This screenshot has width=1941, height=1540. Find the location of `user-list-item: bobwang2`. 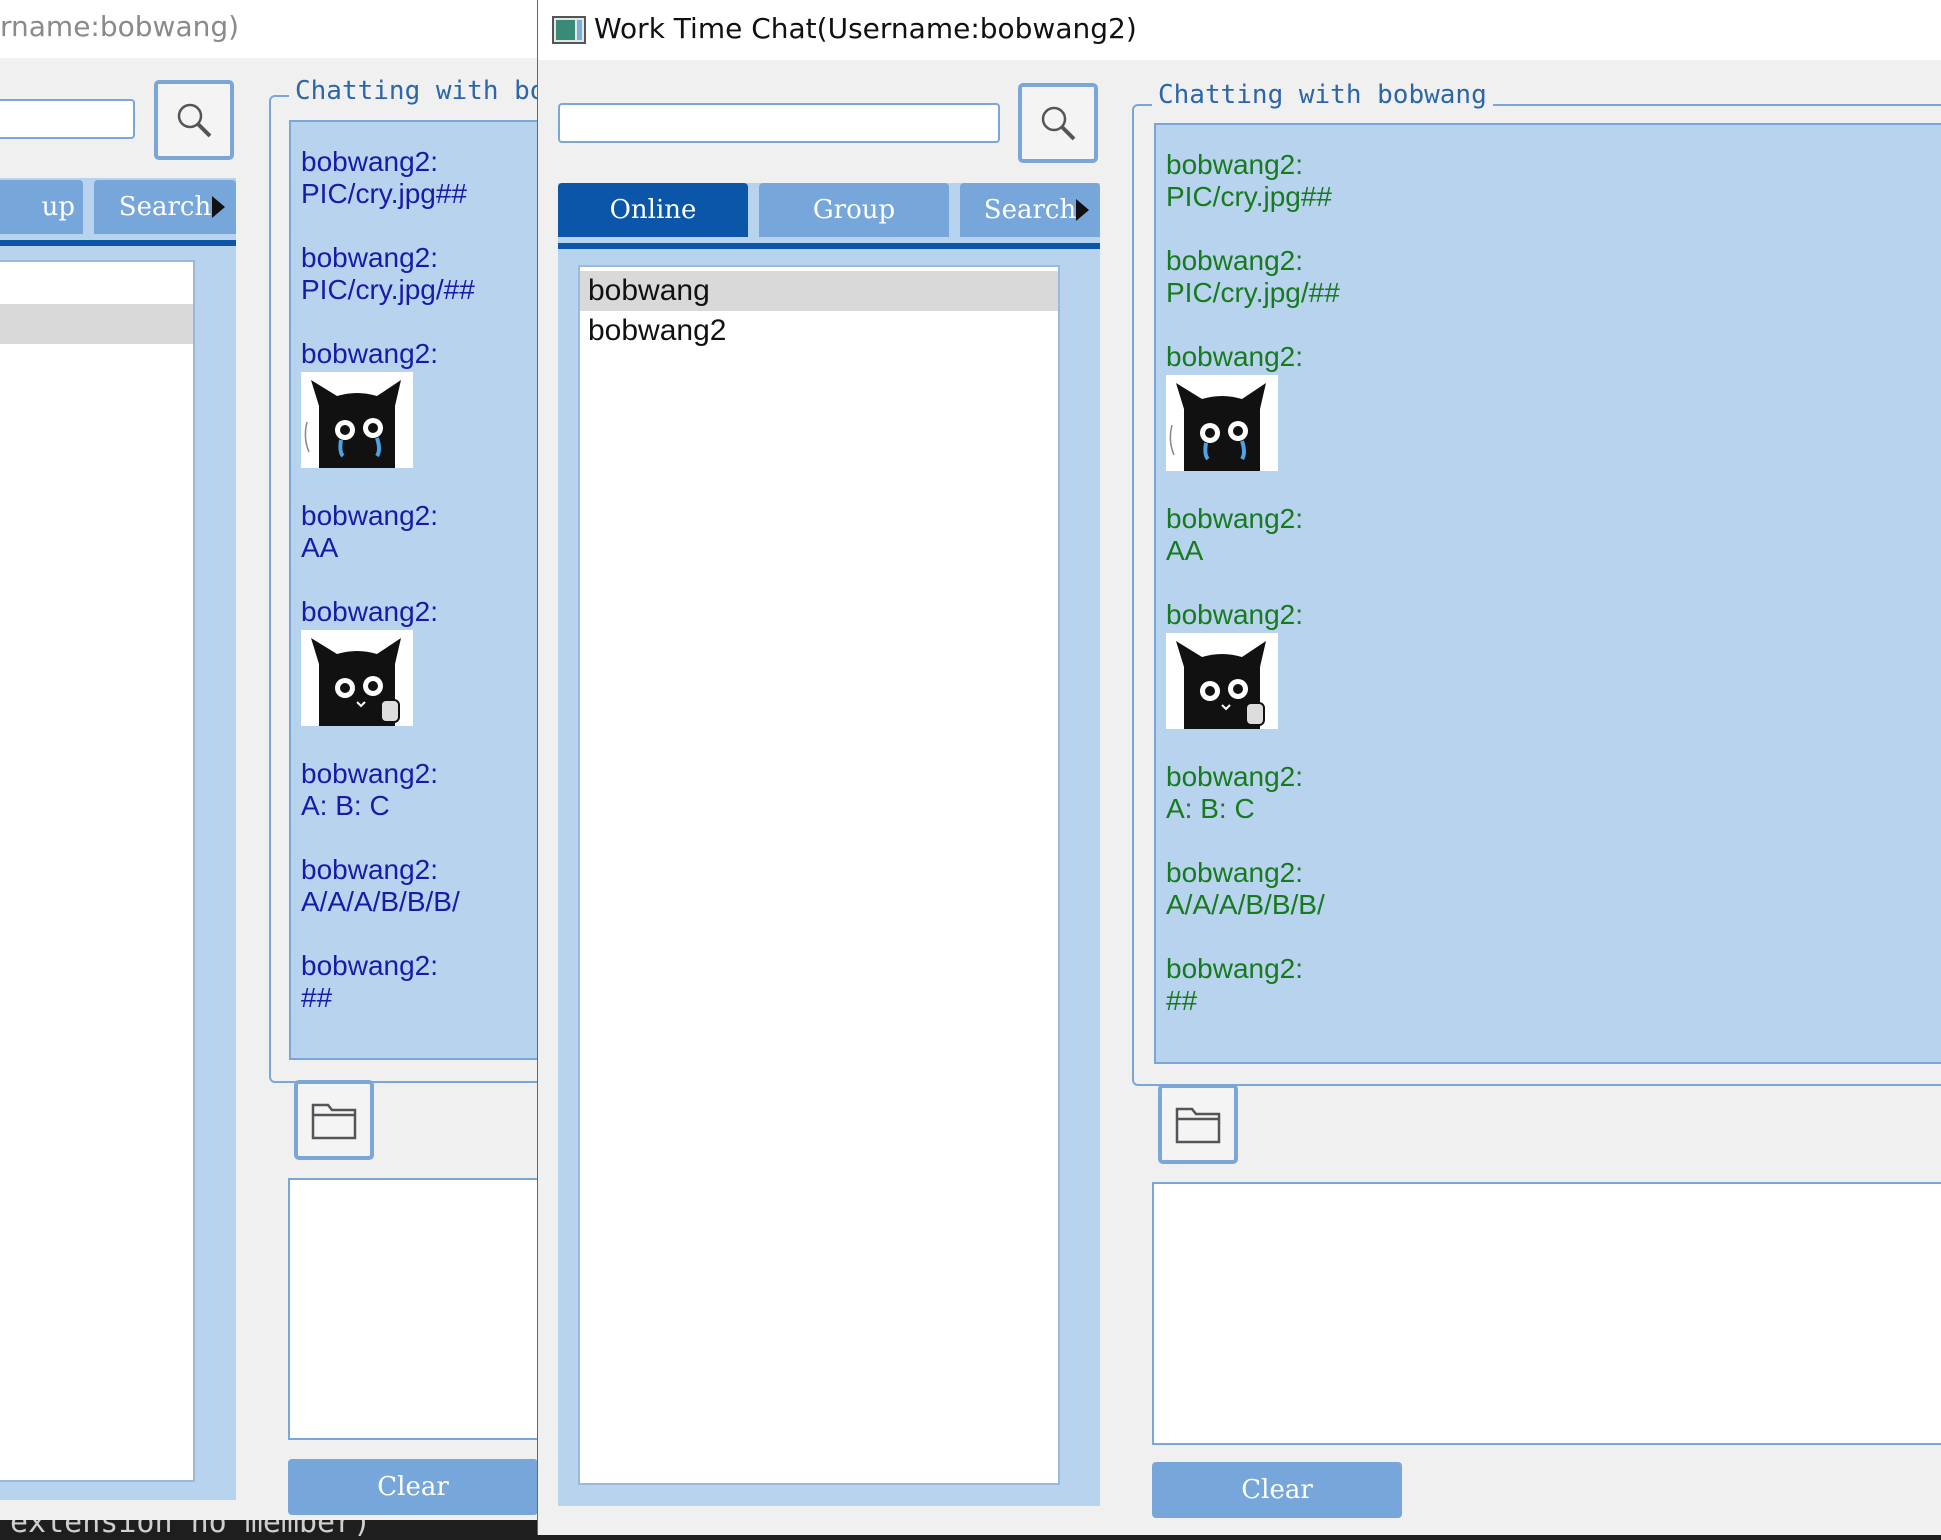

user-list-item: bobwang2 is located at coordinates (819, 331).